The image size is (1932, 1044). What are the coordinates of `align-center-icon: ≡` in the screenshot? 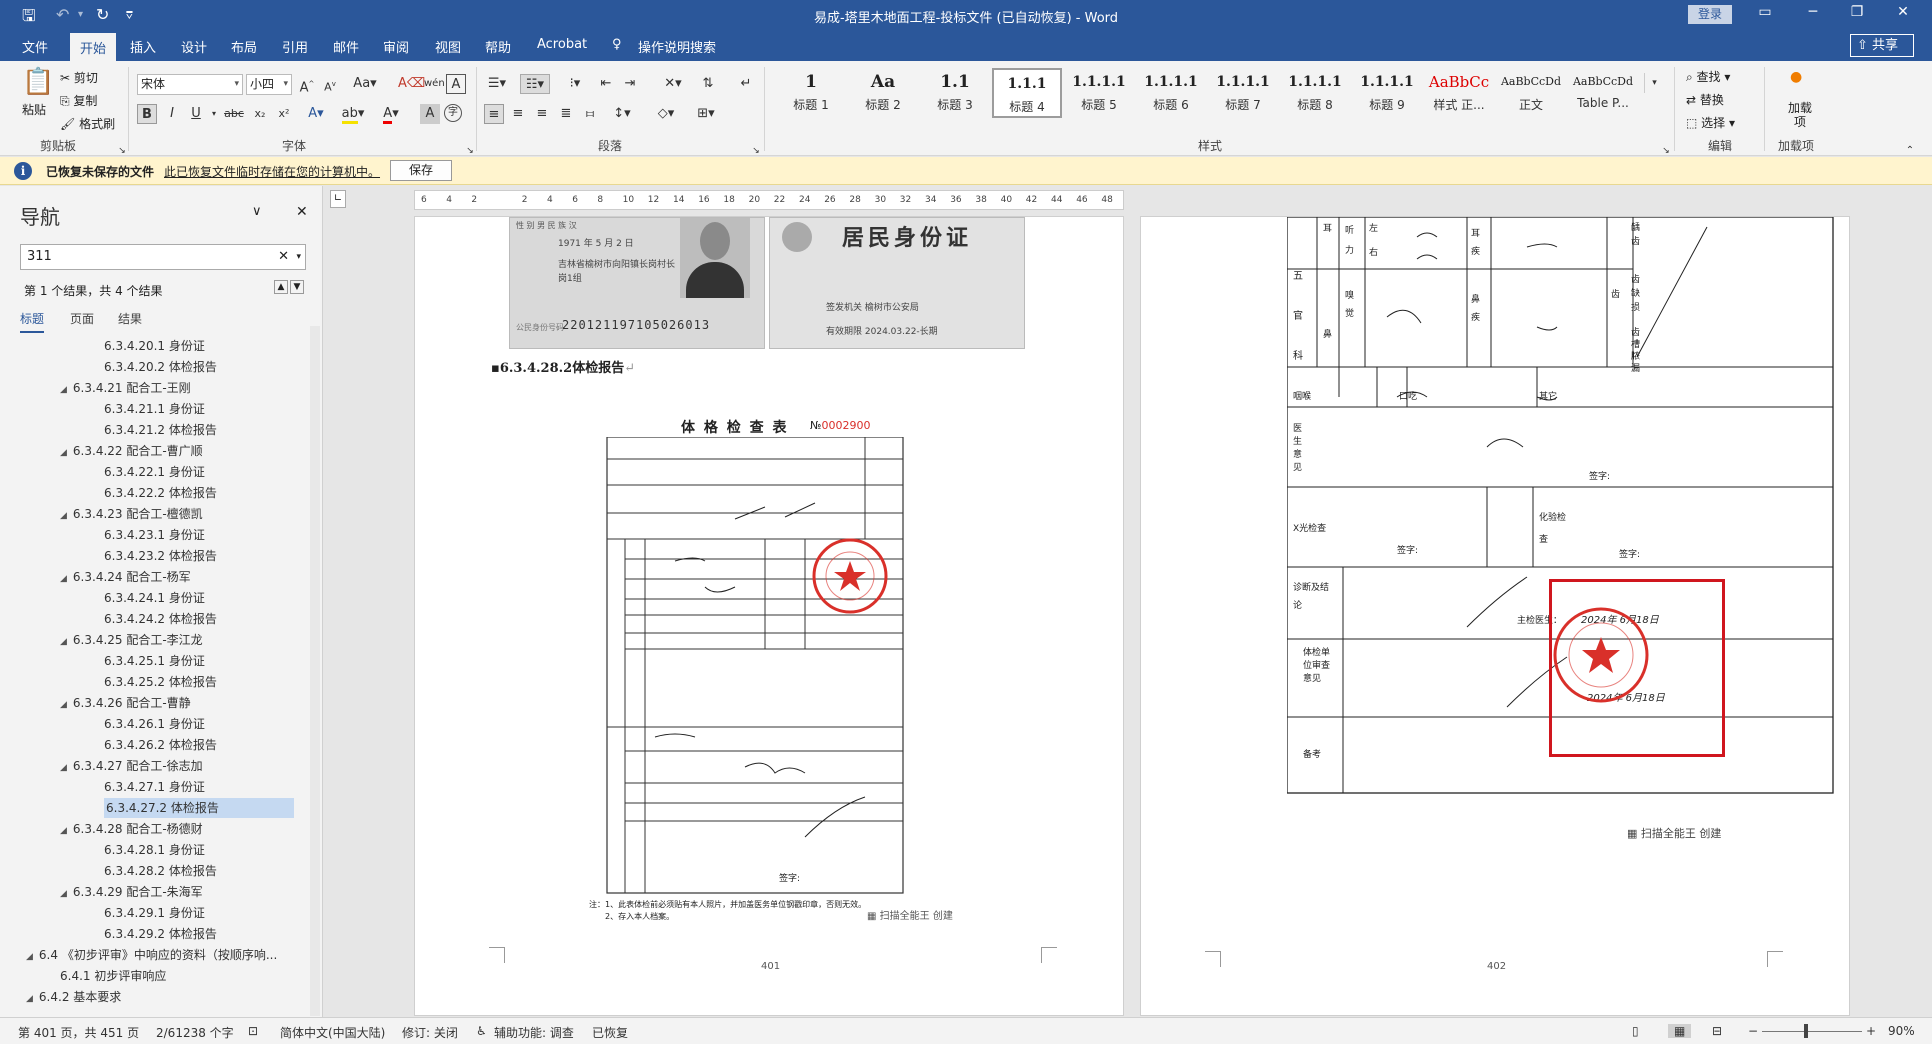 It's located at (518, 114).